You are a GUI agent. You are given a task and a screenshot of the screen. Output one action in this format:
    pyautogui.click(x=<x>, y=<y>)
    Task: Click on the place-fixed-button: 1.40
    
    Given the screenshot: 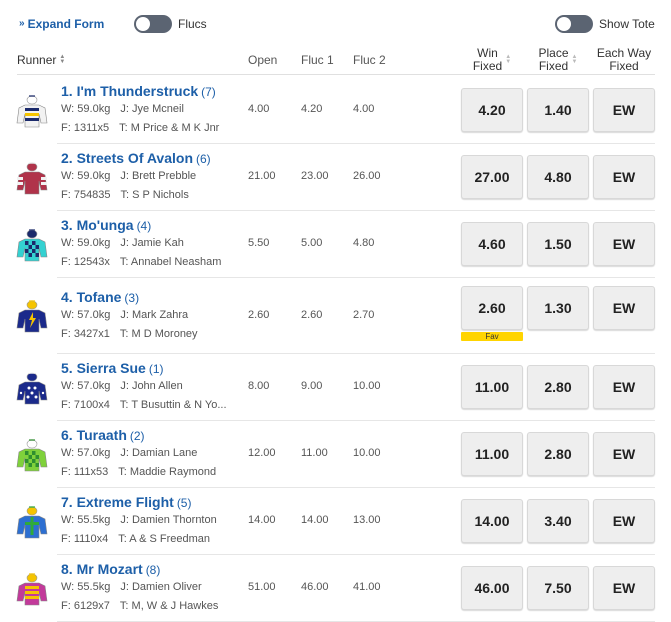 What is the action you would take?
    pyautogui.click(x=558, y=109)
    